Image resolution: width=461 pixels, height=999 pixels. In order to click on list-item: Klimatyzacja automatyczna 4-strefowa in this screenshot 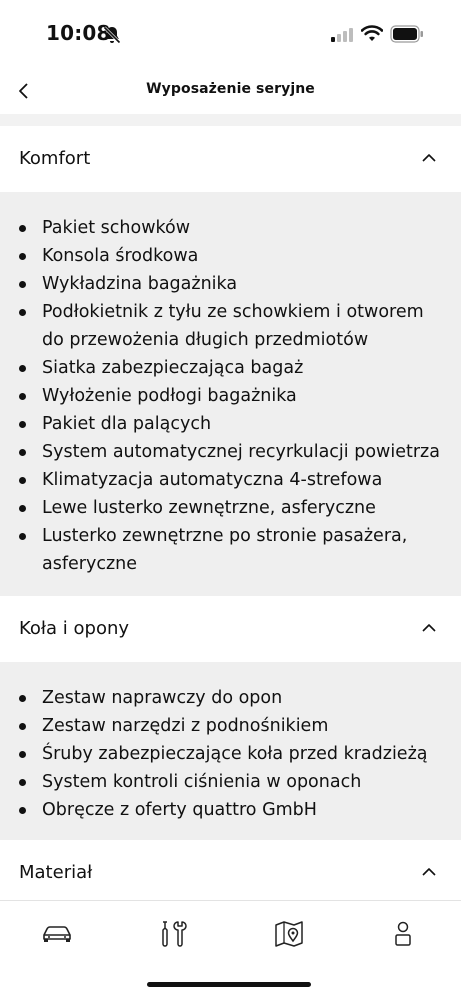, I will do `click(230, 480)`.